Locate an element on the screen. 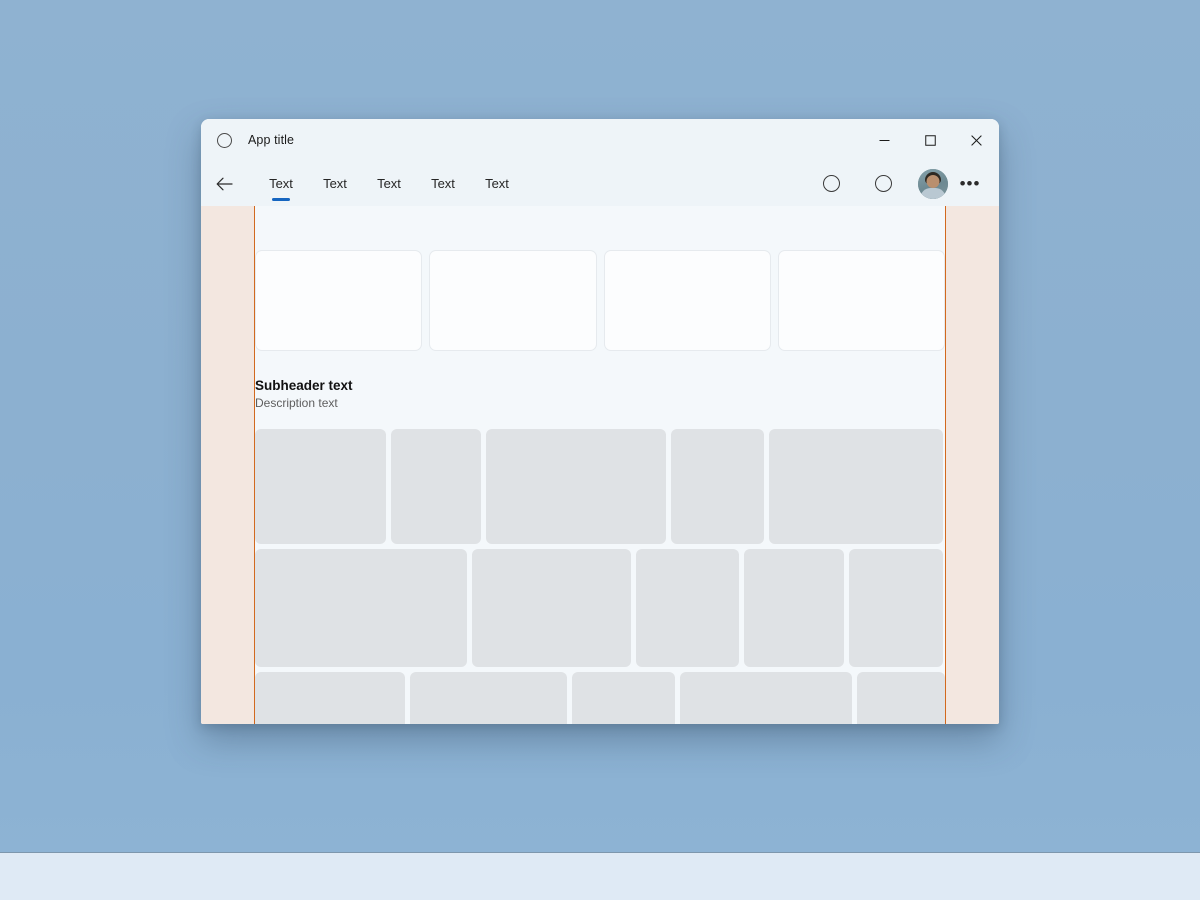  tab-1: Text is located at coordinates (281, 183).